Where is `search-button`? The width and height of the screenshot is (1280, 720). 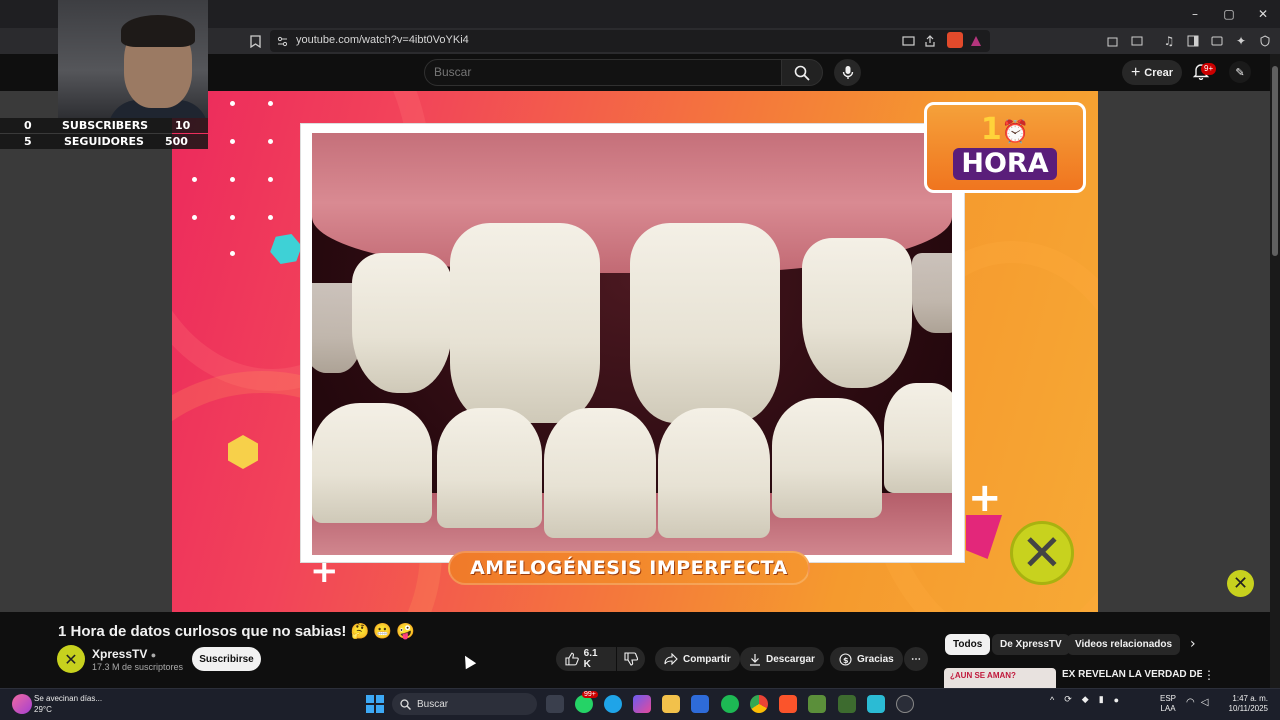 search-button is located at coordinates (802, 72).